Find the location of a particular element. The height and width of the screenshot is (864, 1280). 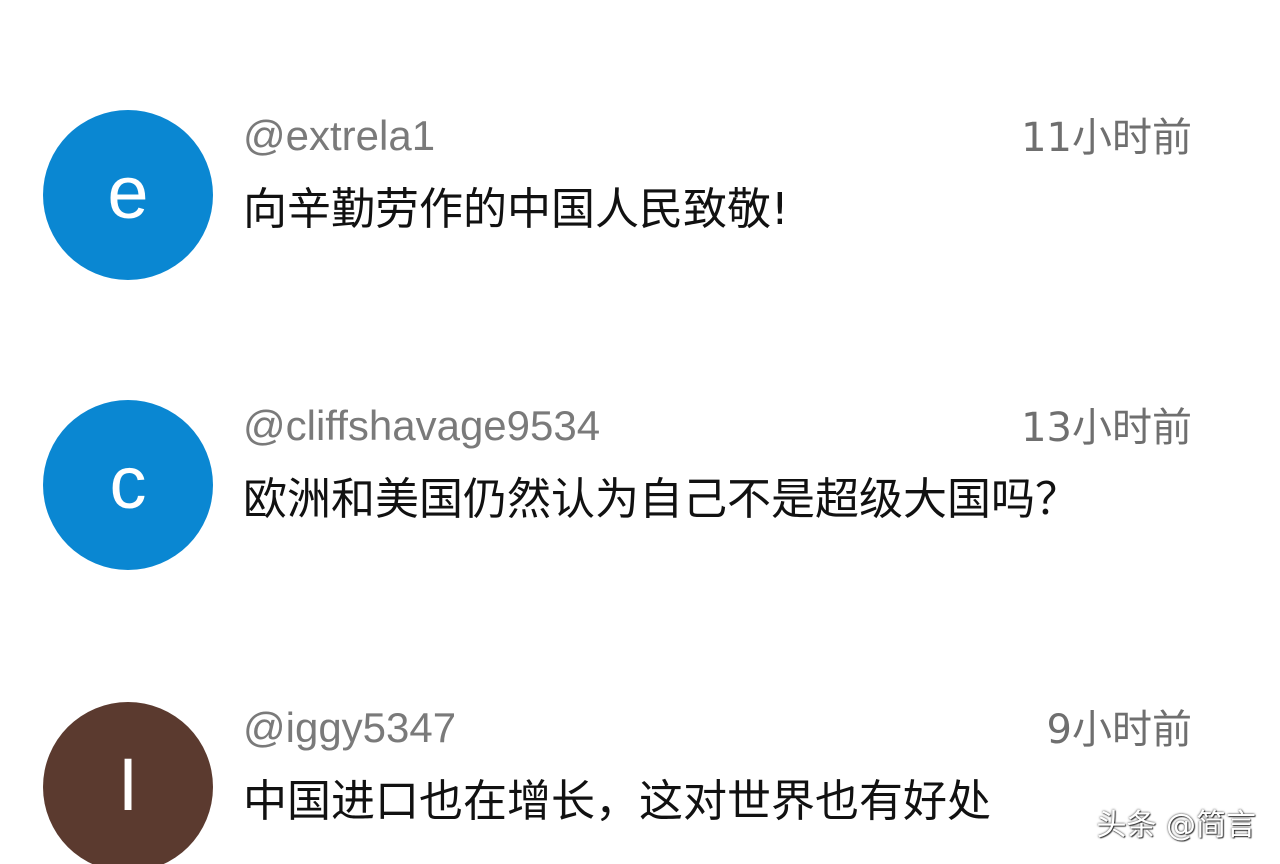

comment-text: 欧洲和美国仍然认为自己不是超级大国吗？ is located at coordinates (661, 499).